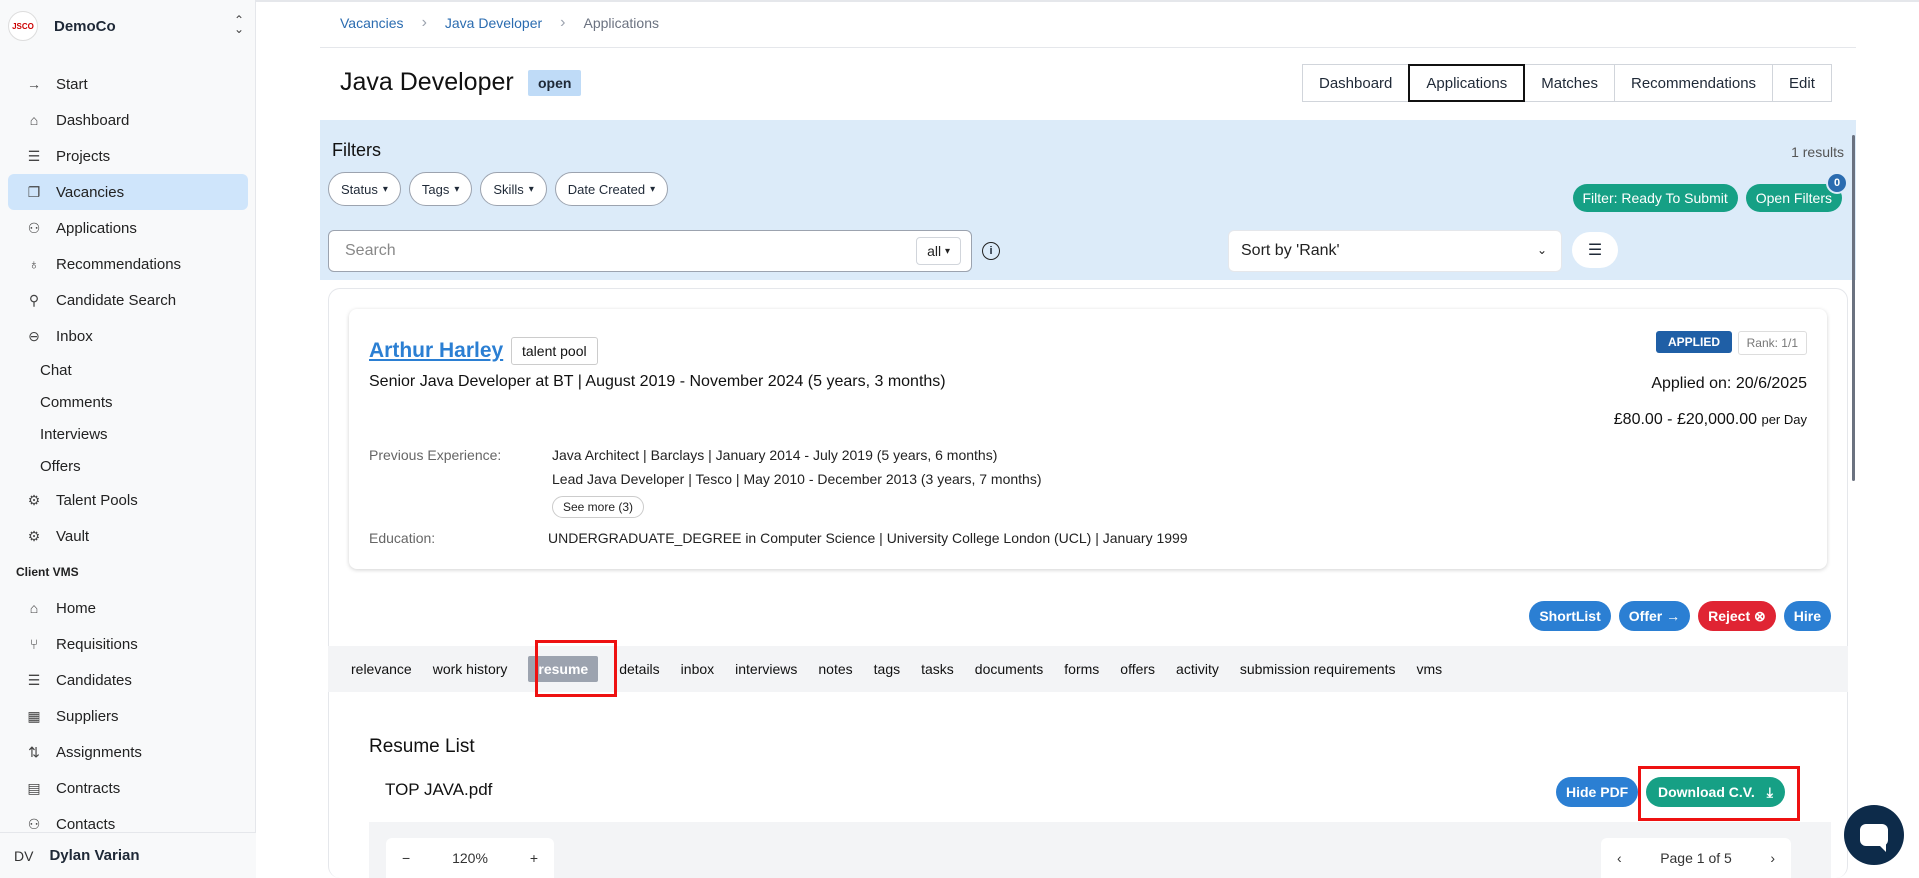 This screenshot has height=878, width=1919. I want to click on filter-chips: Status ▾ Tags ▾ Skills ▾ Date Created ▾, so click(502, 189).